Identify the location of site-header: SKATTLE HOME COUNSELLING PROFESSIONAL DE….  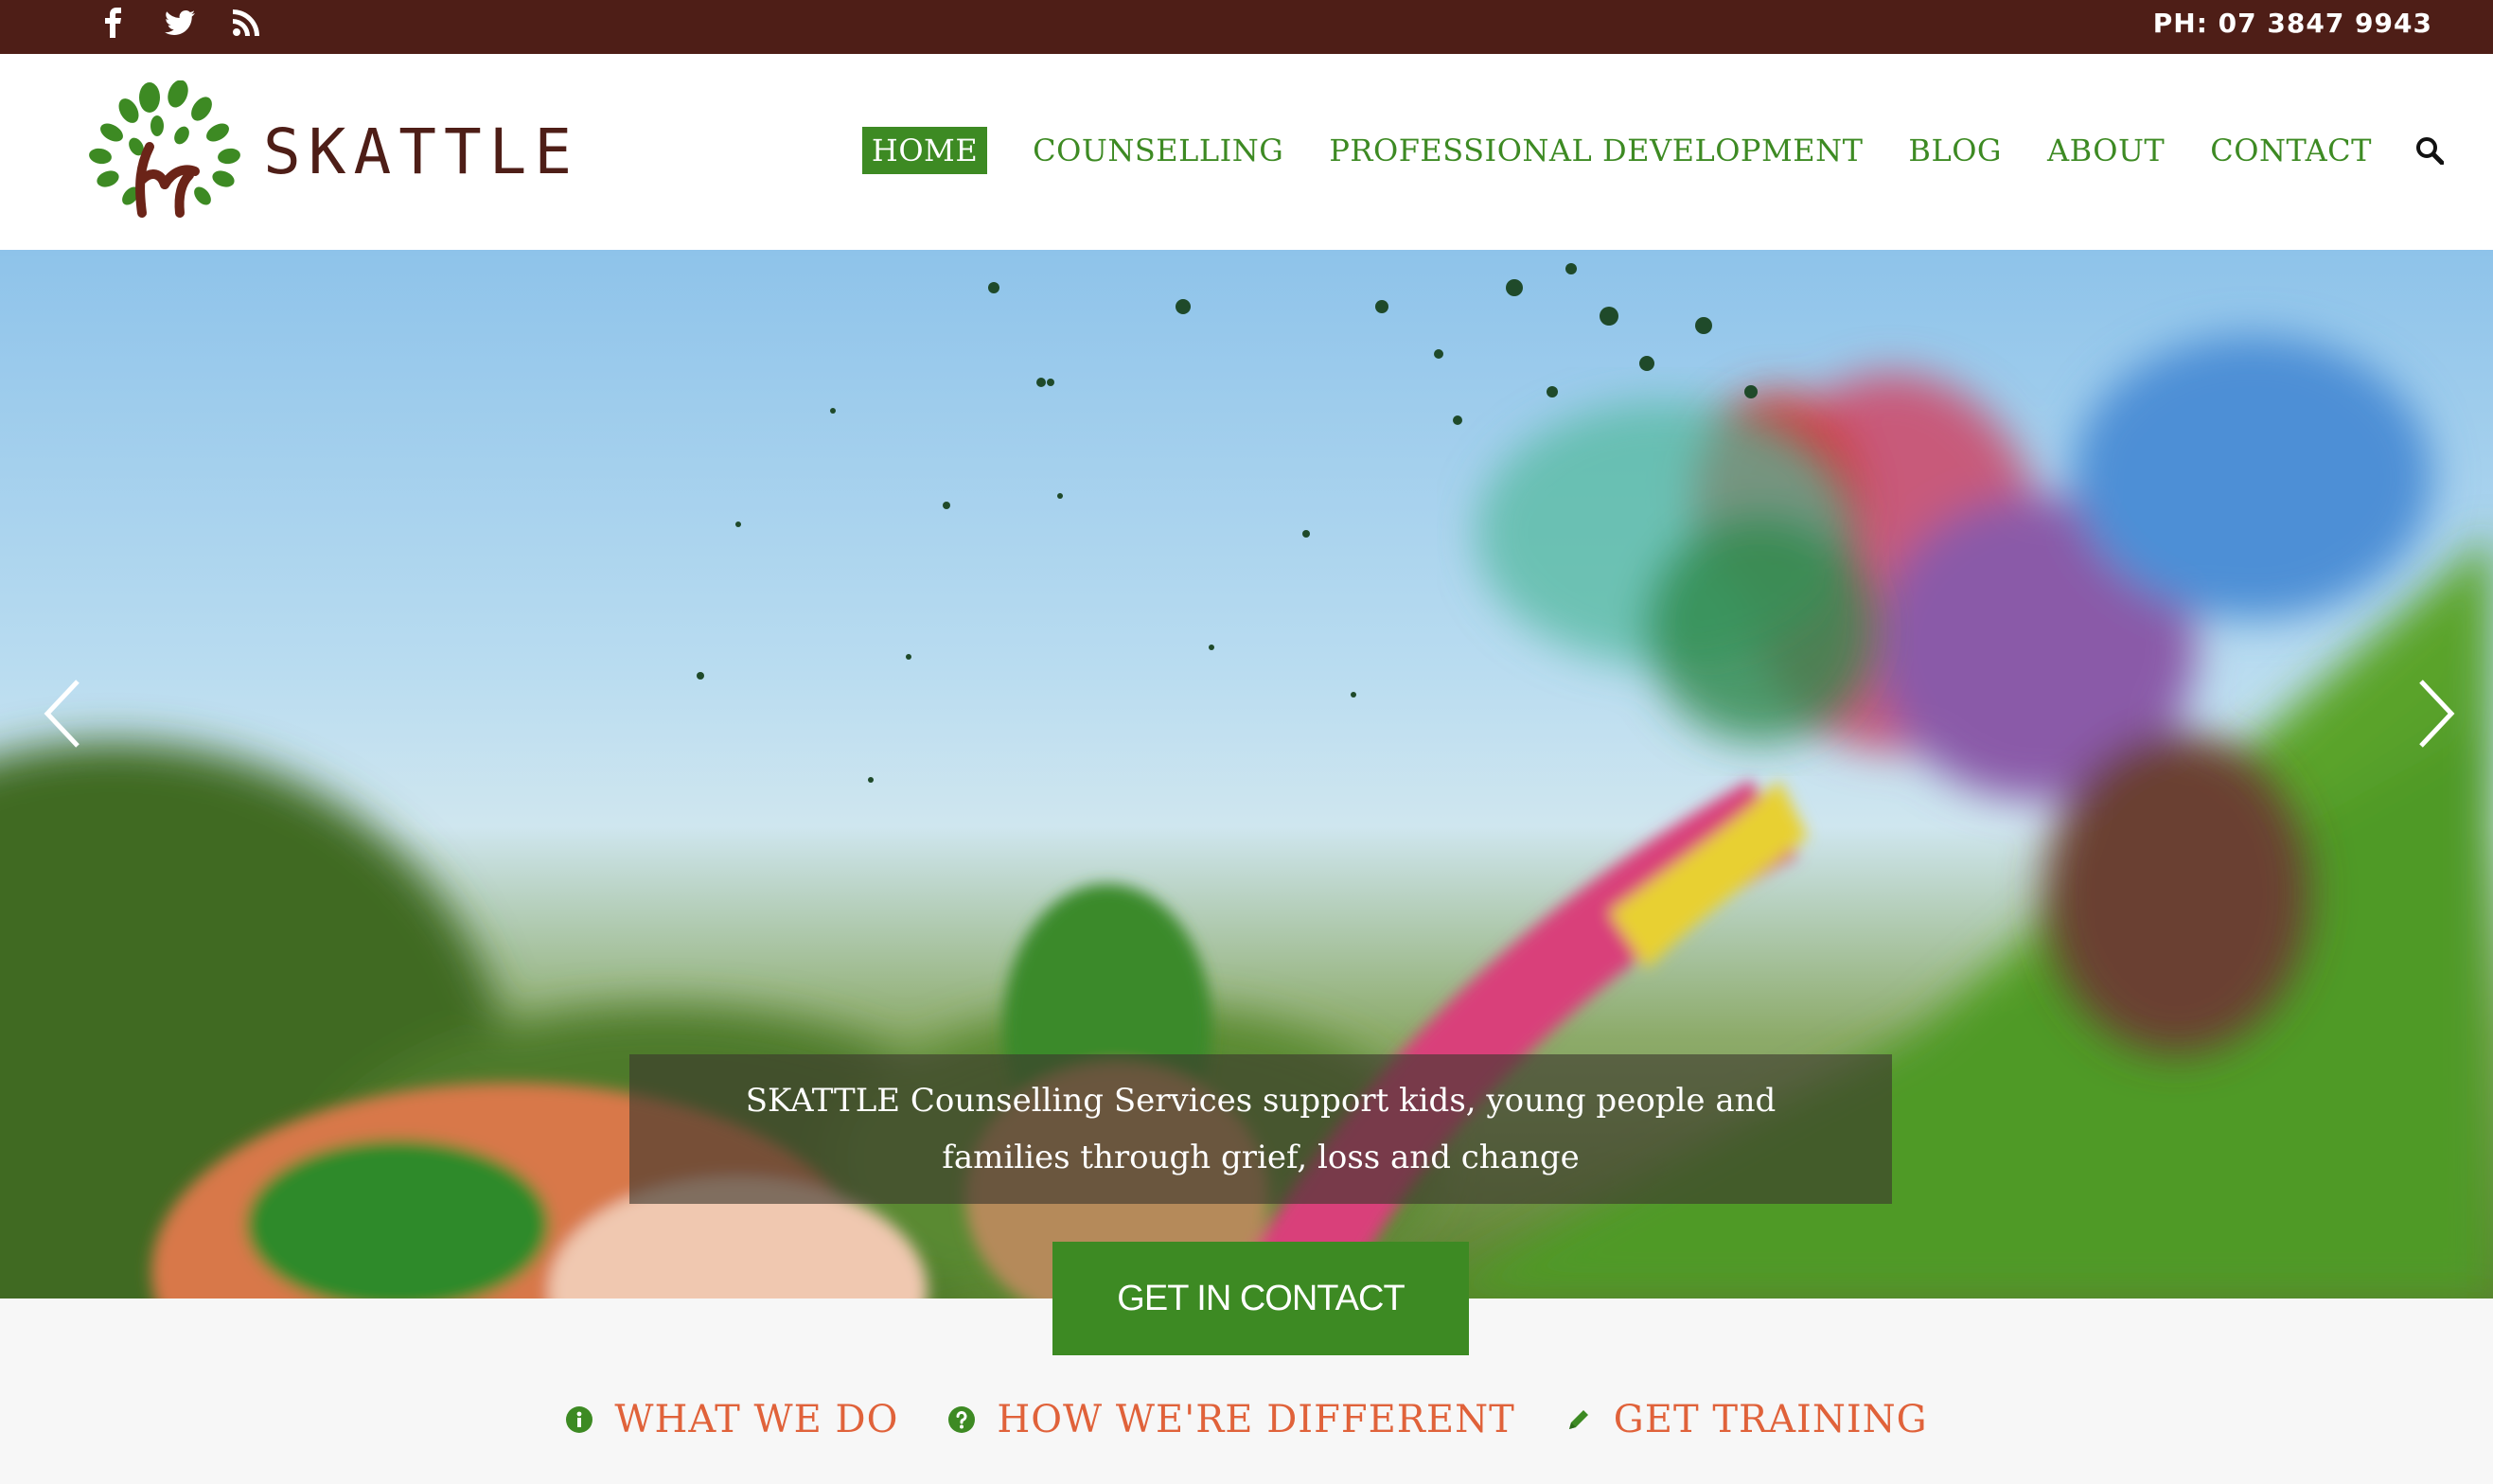
(1246, 152).